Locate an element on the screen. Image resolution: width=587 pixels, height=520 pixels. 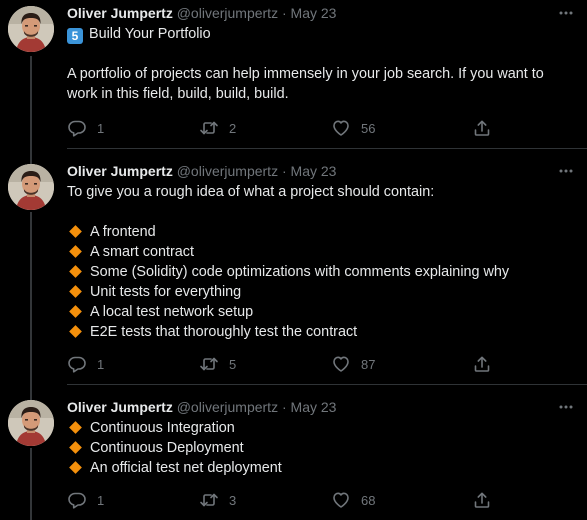
like-count: 56 is located at coordinates (368, 128).